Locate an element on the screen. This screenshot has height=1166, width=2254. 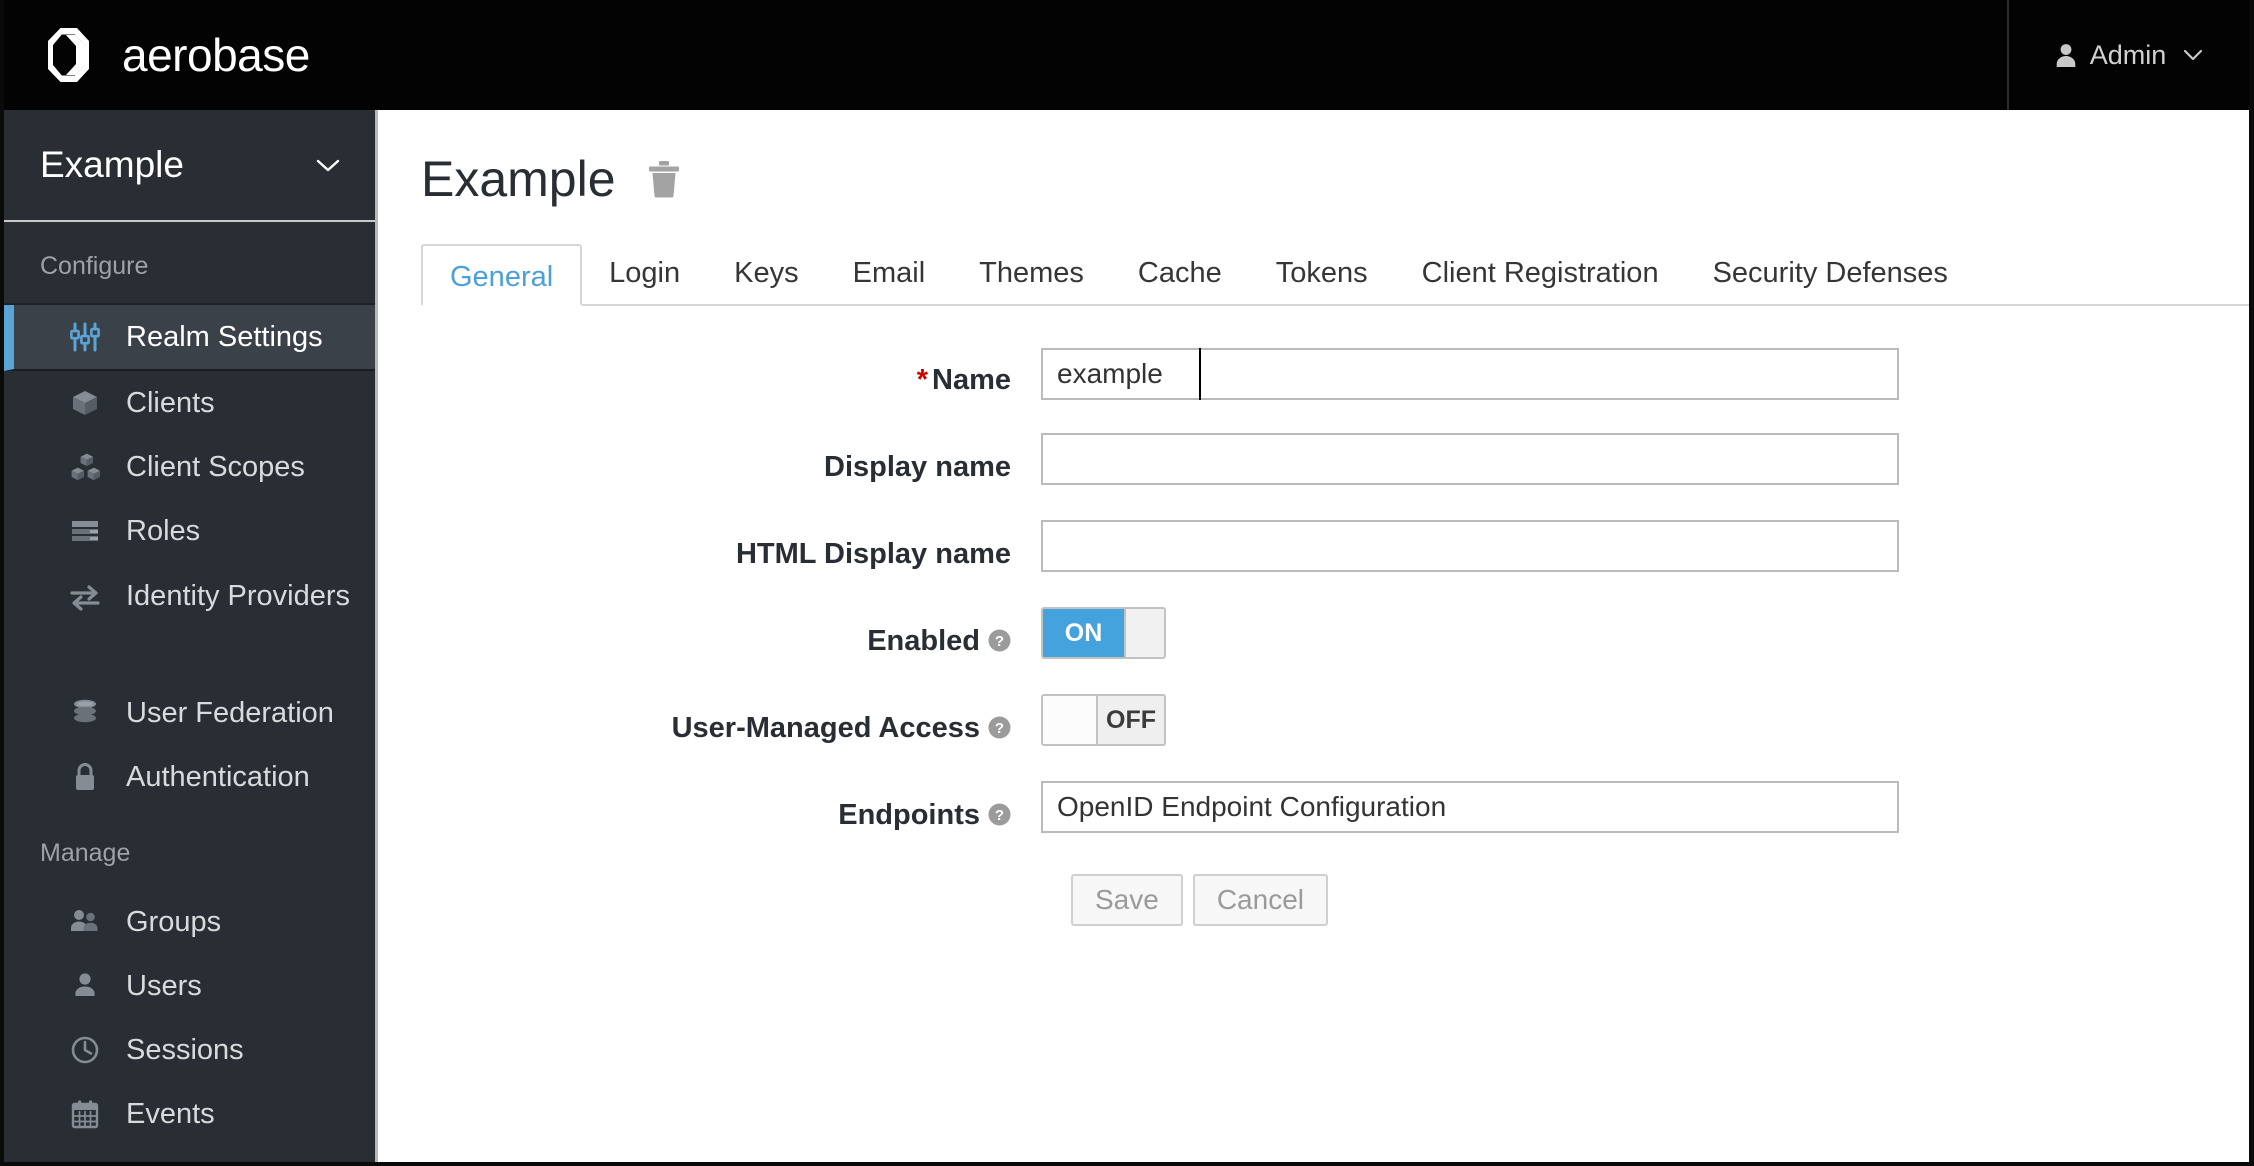
form-row-enabled: Enabled? ON is located at coordinates (1315, 634).